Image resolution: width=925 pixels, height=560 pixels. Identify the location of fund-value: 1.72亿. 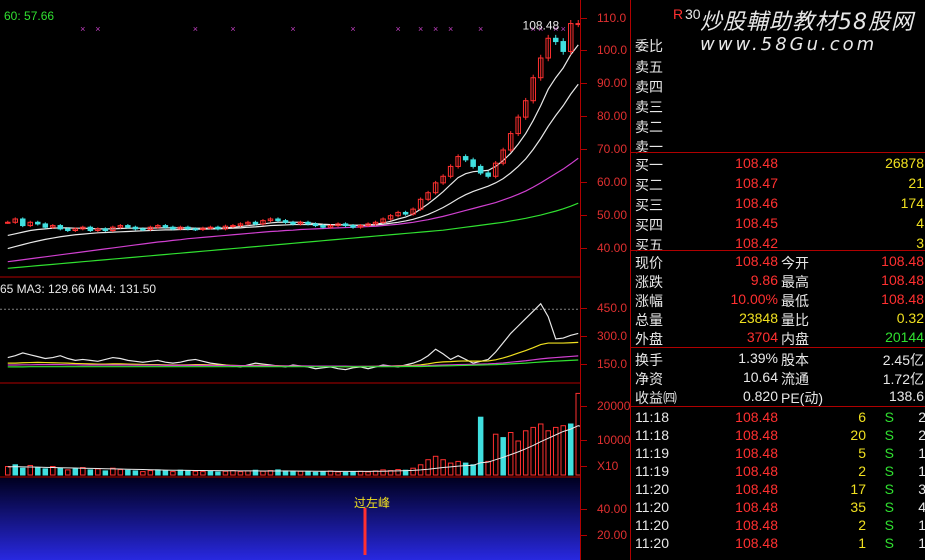
(903, 379).